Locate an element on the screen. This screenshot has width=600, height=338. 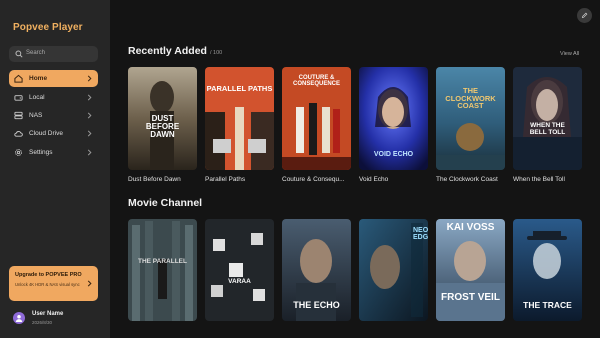
poster-couture-consequence: COUTURE & CONSEQUENCE is located at coordinates (316, 118).